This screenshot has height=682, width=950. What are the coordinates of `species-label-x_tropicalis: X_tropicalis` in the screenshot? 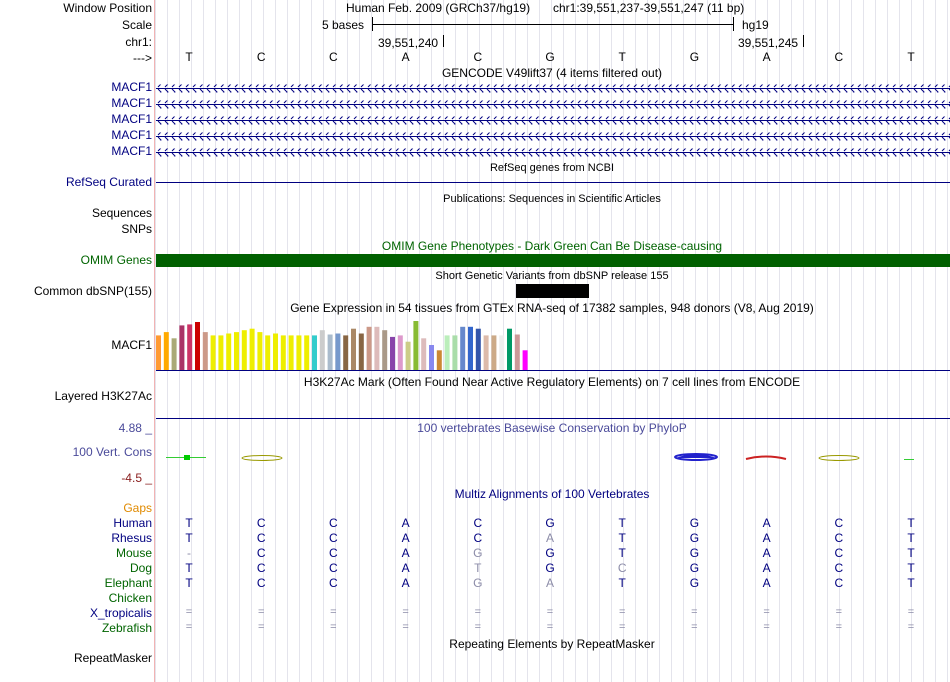 It's located at (121, 613).